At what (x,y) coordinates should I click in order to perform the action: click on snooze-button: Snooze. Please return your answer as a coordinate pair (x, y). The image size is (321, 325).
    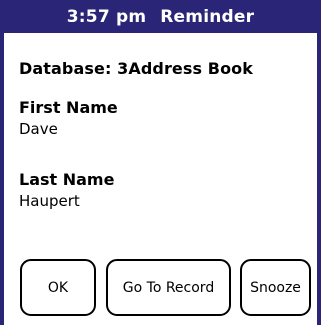
    Looking at the image, I should click on (275, 287).